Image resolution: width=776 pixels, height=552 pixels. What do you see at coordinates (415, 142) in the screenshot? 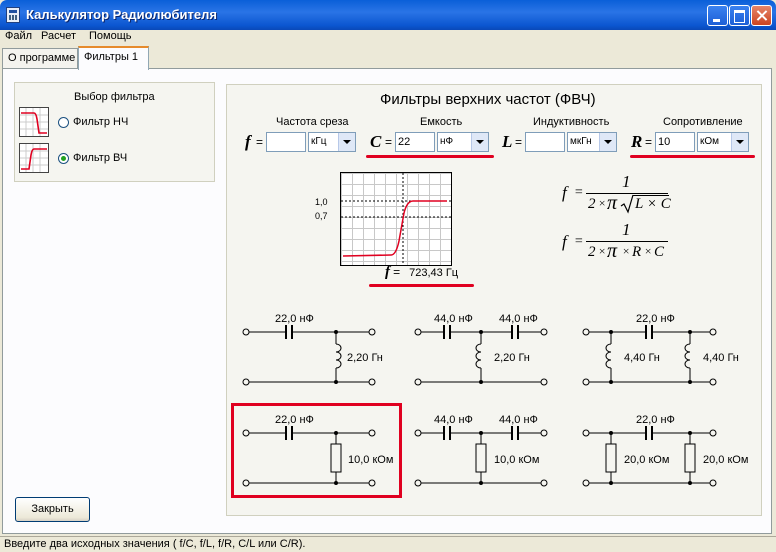
I see `cap-input: 22` at bounding box center [415, 142].